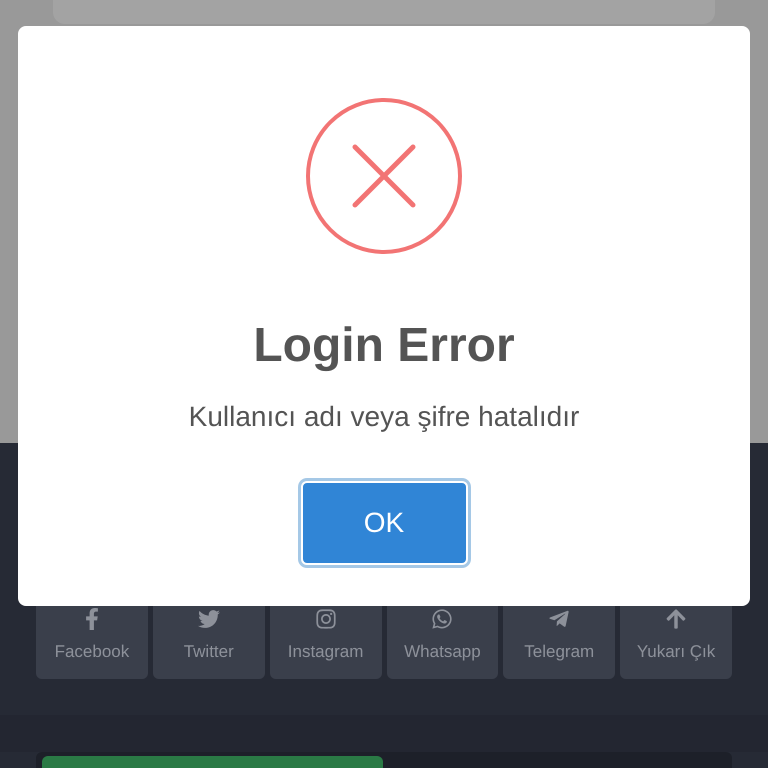  I want to click on dialog-message: Kullanıcı adı veya şifre hatalıdır, so click(384, 417).